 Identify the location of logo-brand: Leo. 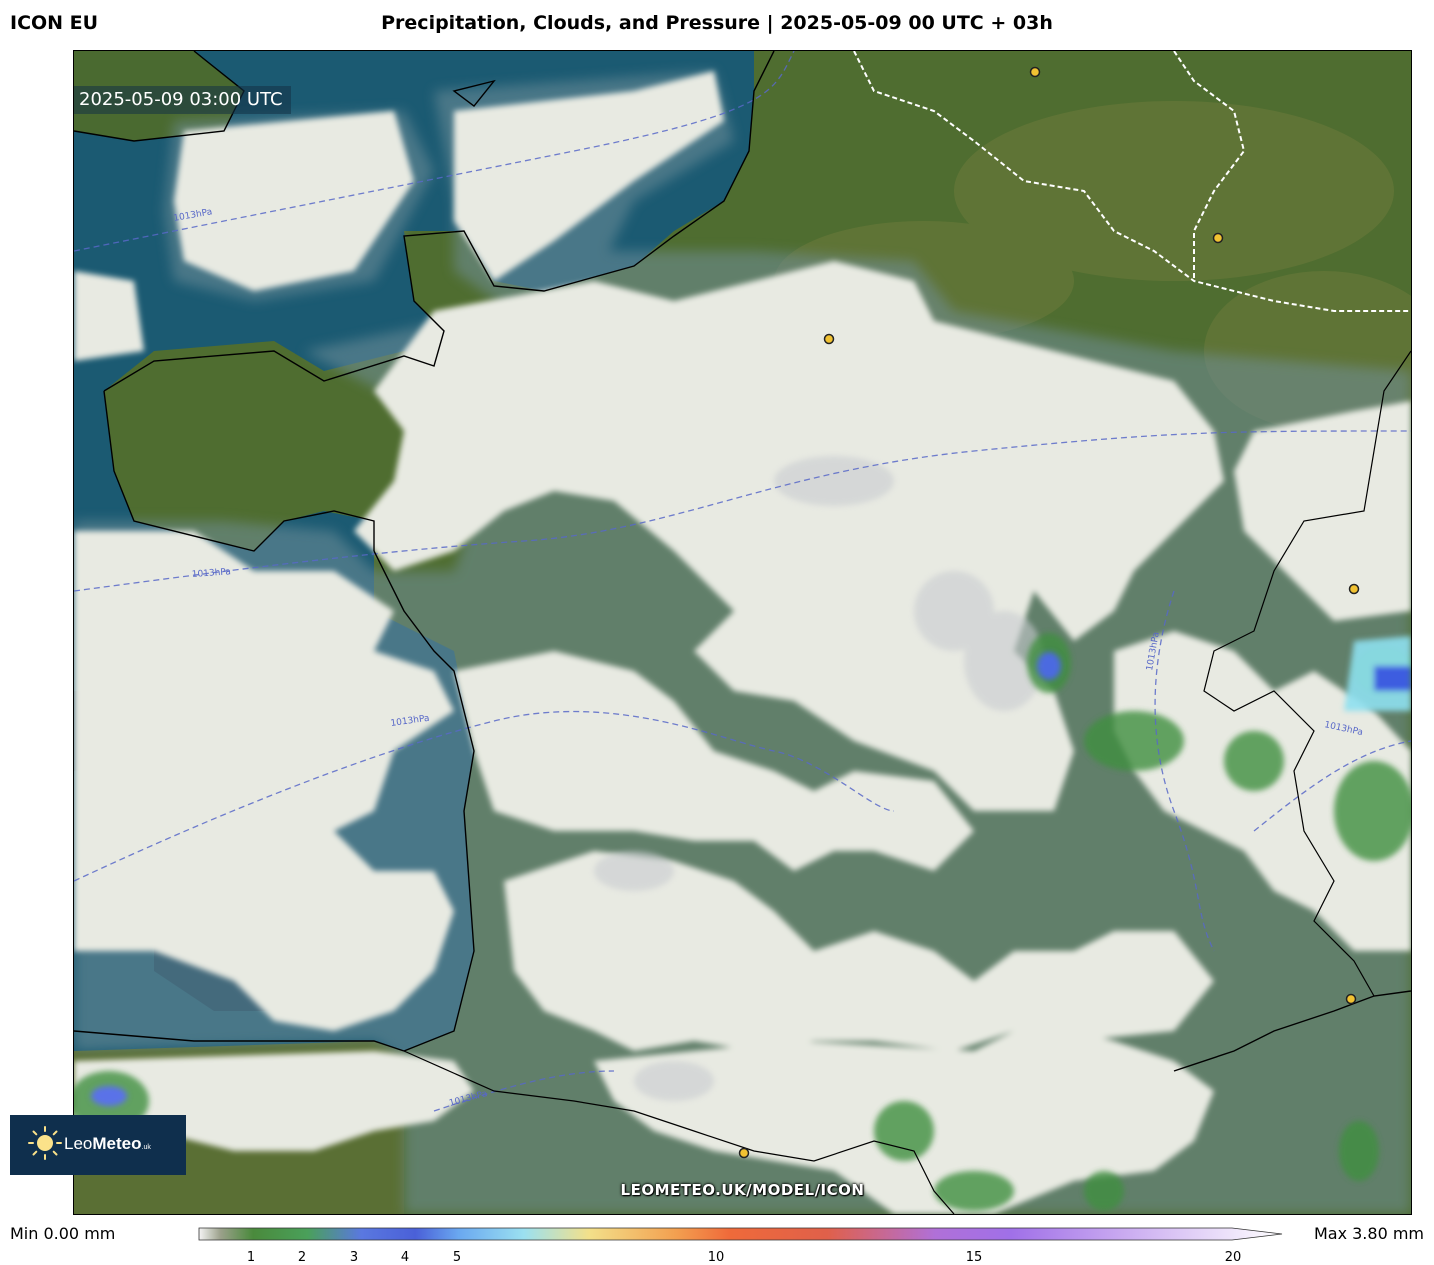
(78, 1143).